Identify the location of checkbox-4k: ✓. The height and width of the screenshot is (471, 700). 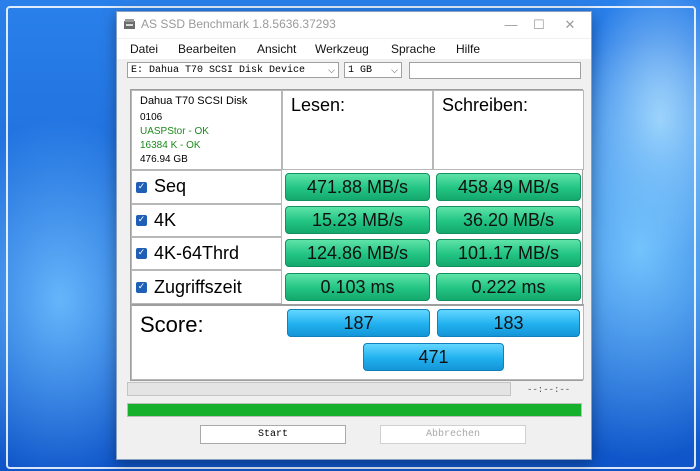
(141, 220).